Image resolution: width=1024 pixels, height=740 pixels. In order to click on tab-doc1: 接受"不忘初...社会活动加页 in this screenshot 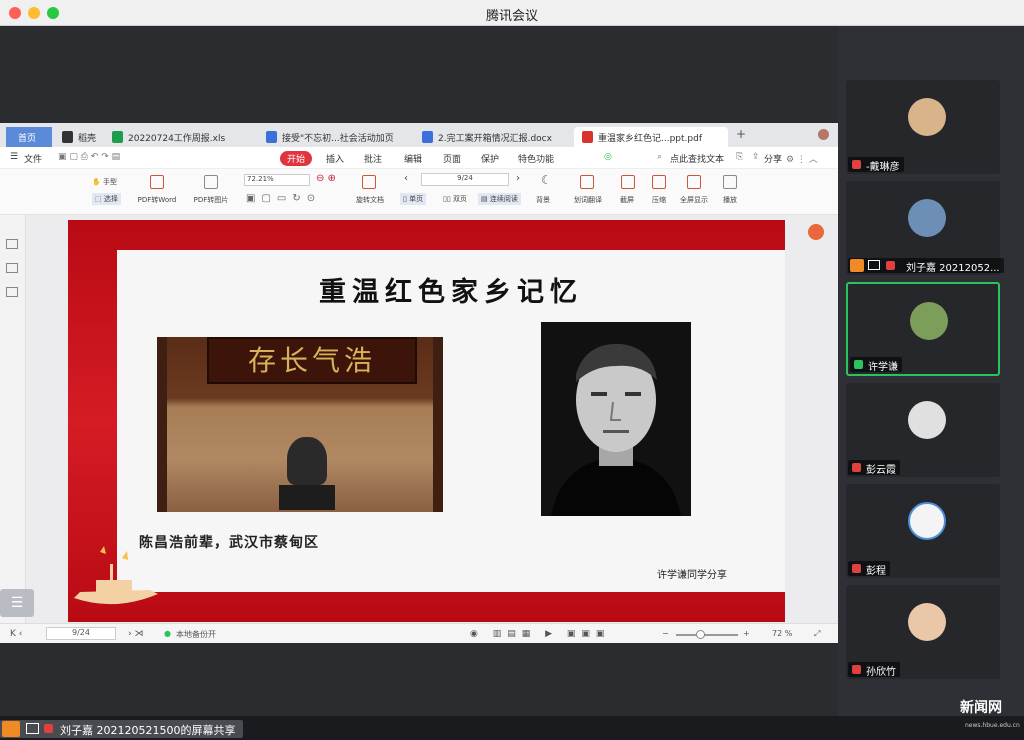, I will do `click(335, 137)`.